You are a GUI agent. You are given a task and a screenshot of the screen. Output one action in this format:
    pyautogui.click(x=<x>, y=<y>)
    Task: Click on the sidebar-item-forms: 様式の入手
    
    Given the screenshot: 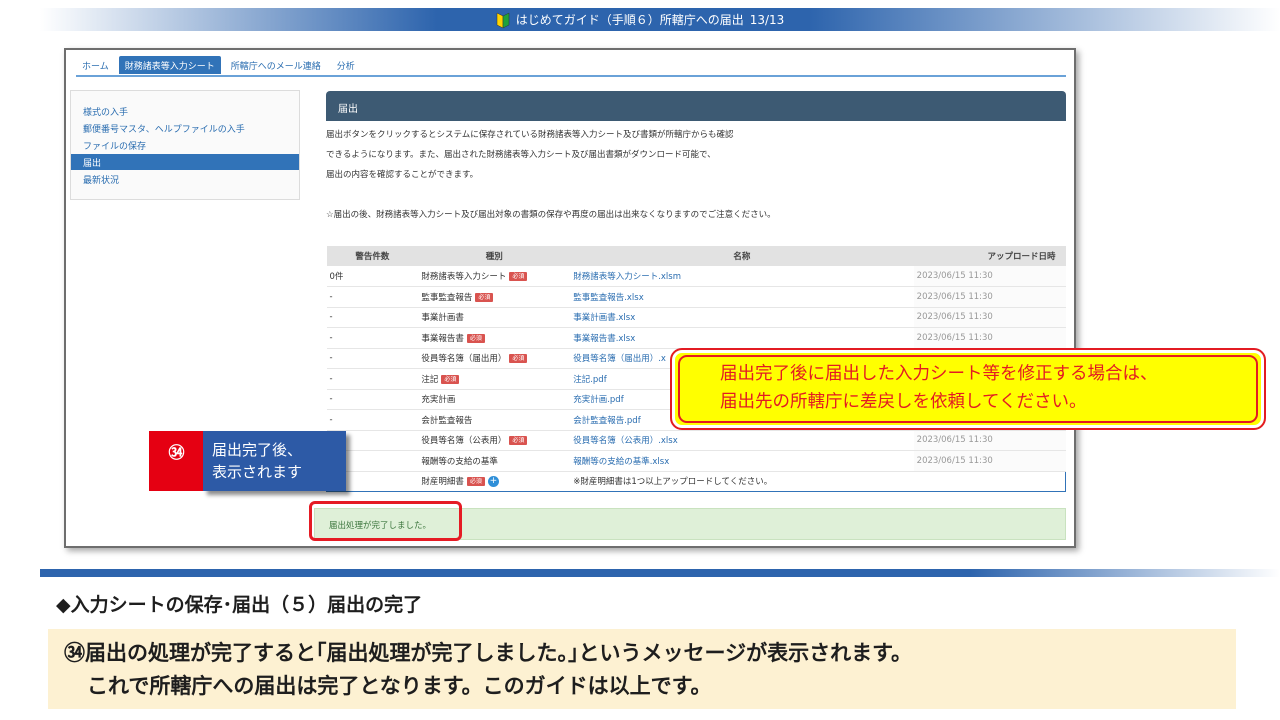 What is the action you would take?
    pyautogui.click(x=185, y=111)
    